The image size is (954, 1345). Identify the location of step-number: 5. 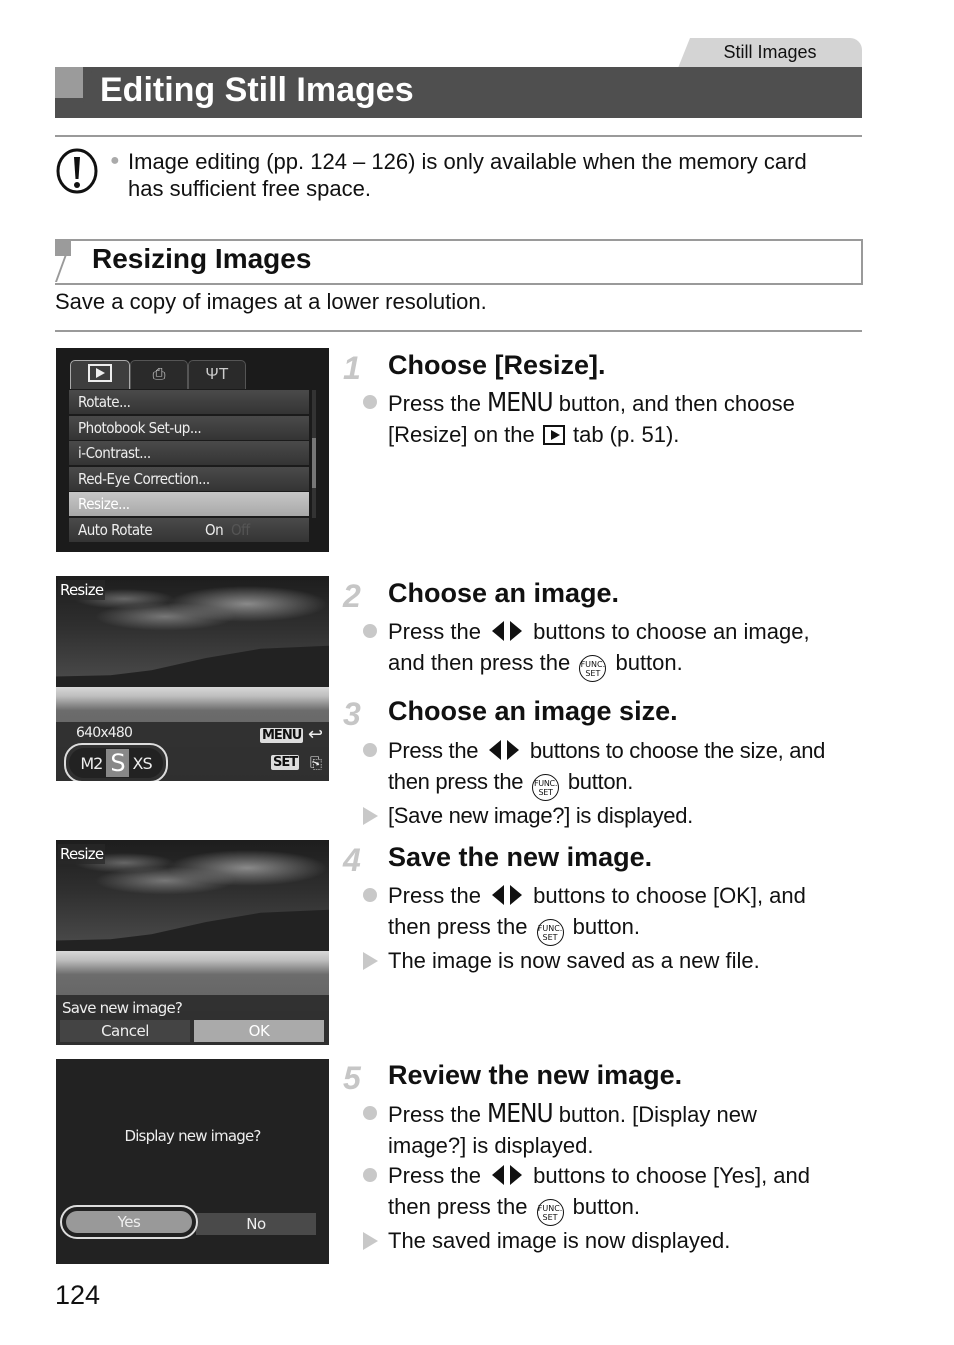
(352, 1078).